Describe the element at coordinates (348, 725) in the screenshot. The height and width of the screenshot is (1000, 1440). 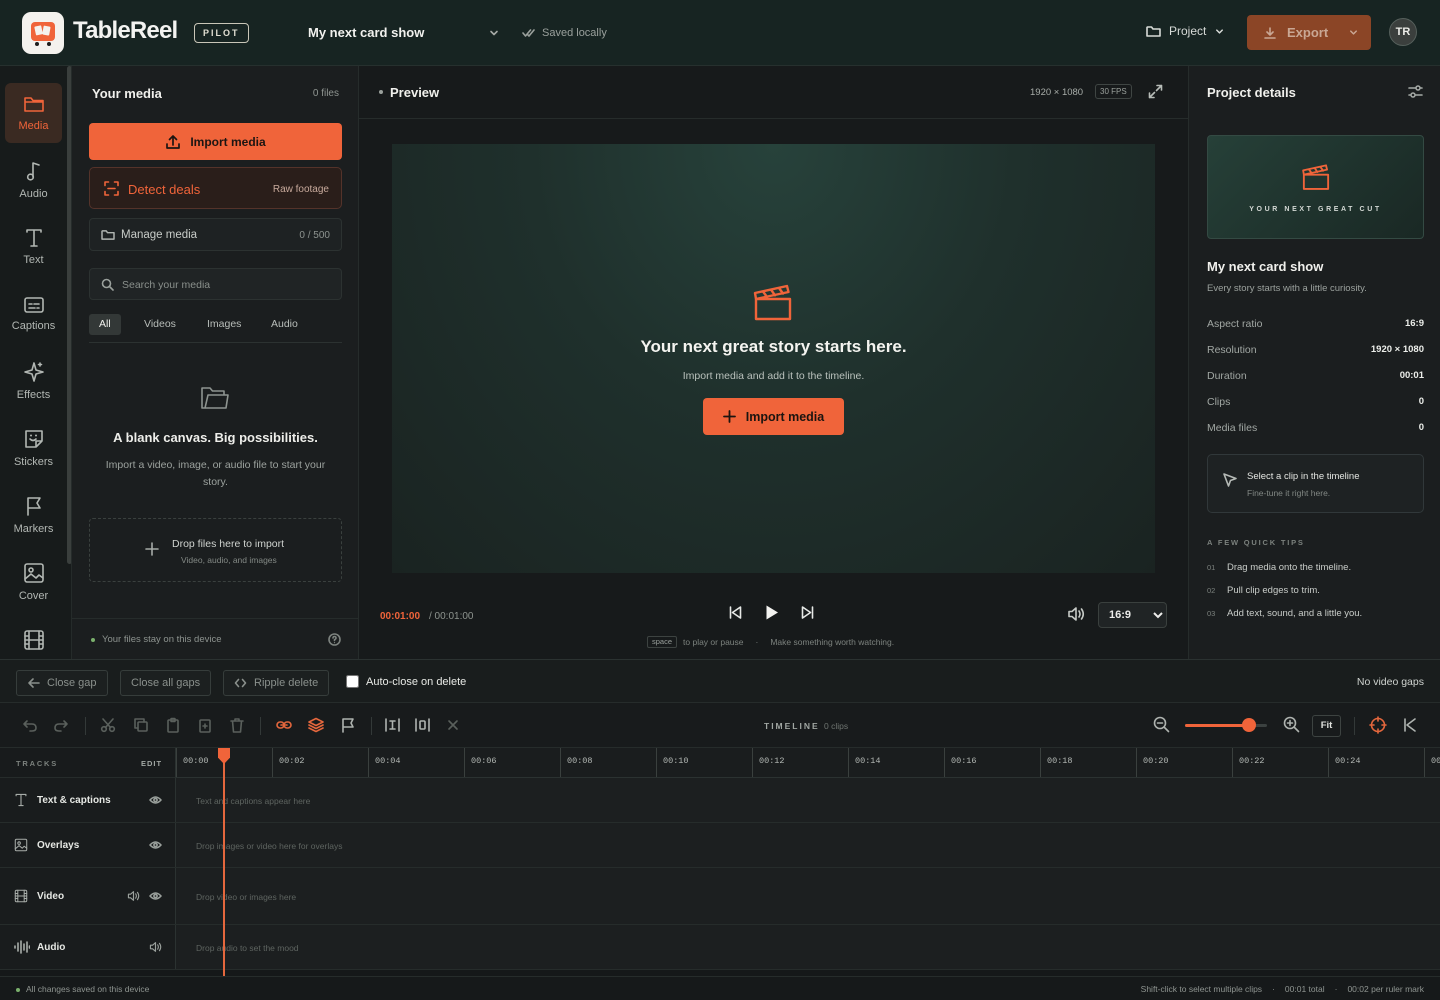
I see `flag-icon` at that location.